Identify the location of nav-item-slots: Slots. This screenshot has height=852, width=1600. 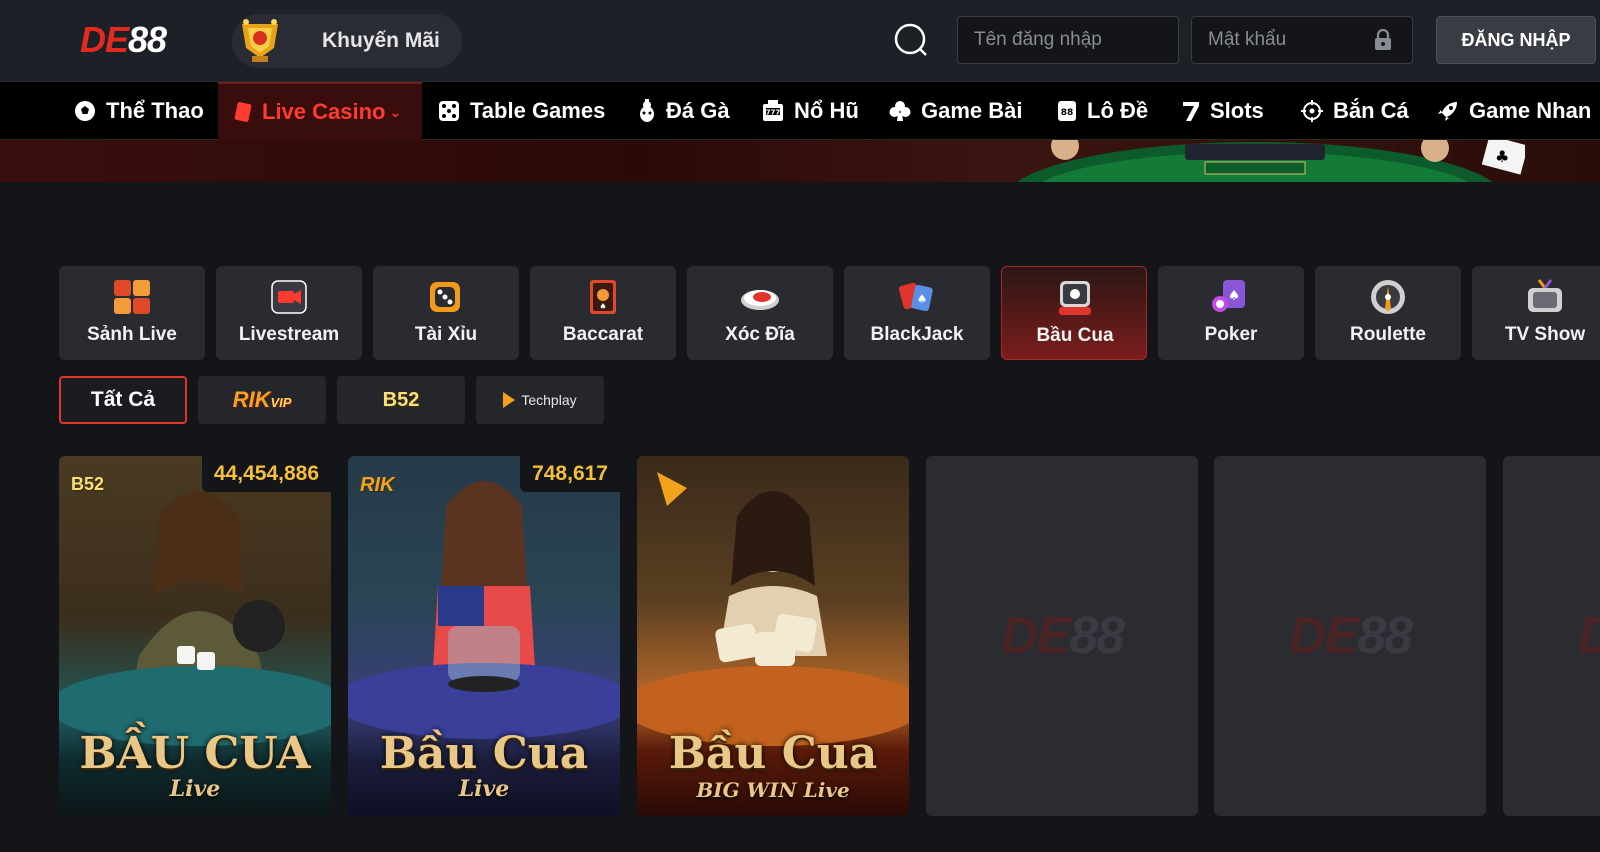
(1223, 111).